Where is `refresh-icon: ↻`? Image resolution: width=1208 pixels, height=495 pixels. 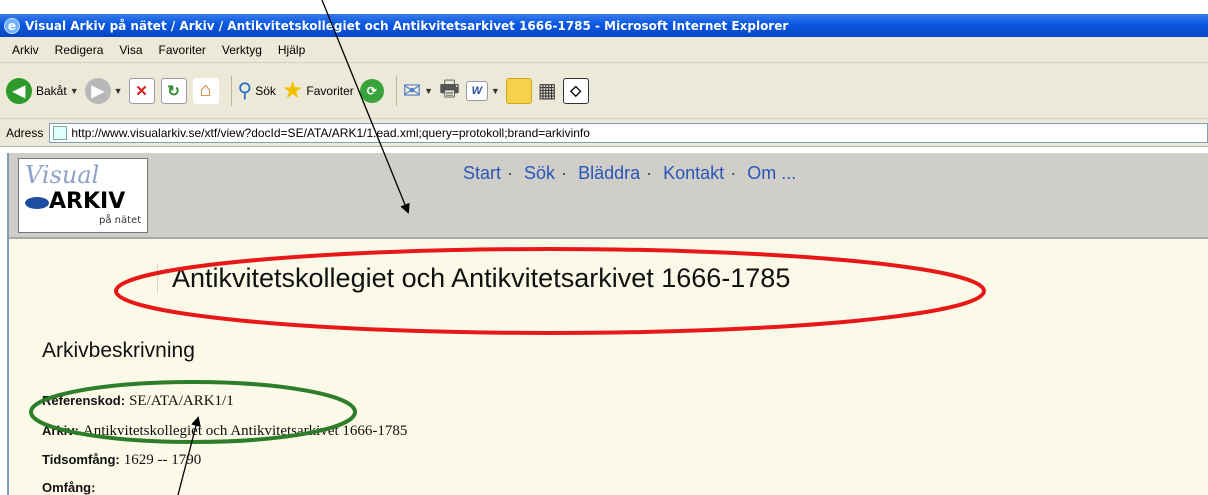 refresh-icon: ↻ is located at coordinates (173, 91).